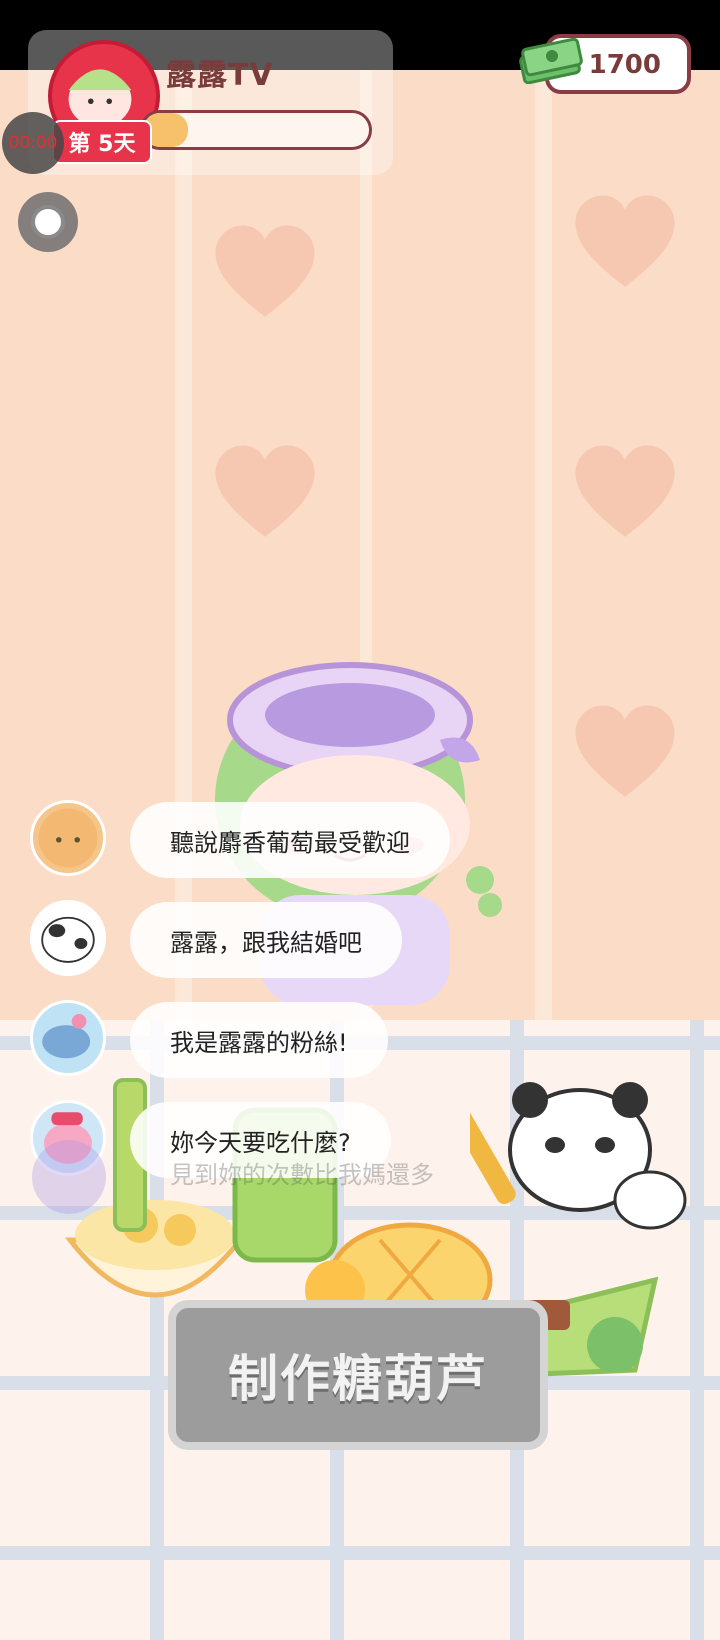 Image resolution: width=720 pixels, height=1640 pixels. I want to click on chat-bubble: 我是露露的粉絲!, so click(259, 1040).